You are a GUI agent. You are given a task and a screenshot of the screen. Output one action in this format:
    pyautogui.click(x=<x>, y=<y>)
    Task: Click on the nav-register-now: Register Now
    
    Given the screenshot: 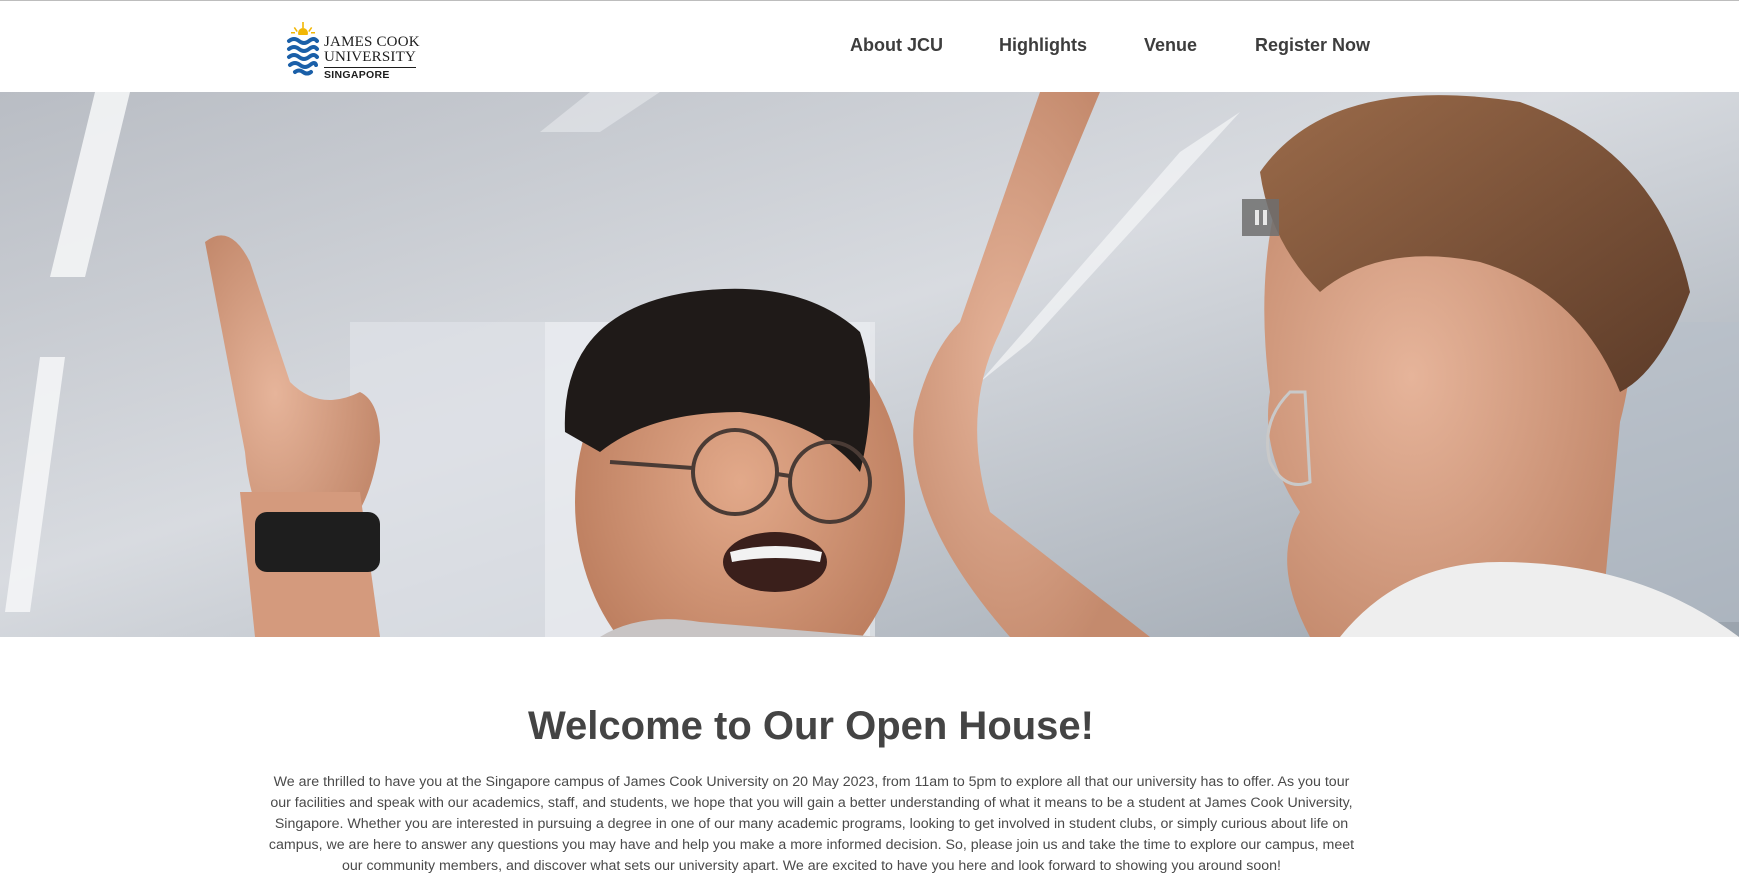 What is the action you would take?
    pyautogui.click(x=1312, y=45)
    